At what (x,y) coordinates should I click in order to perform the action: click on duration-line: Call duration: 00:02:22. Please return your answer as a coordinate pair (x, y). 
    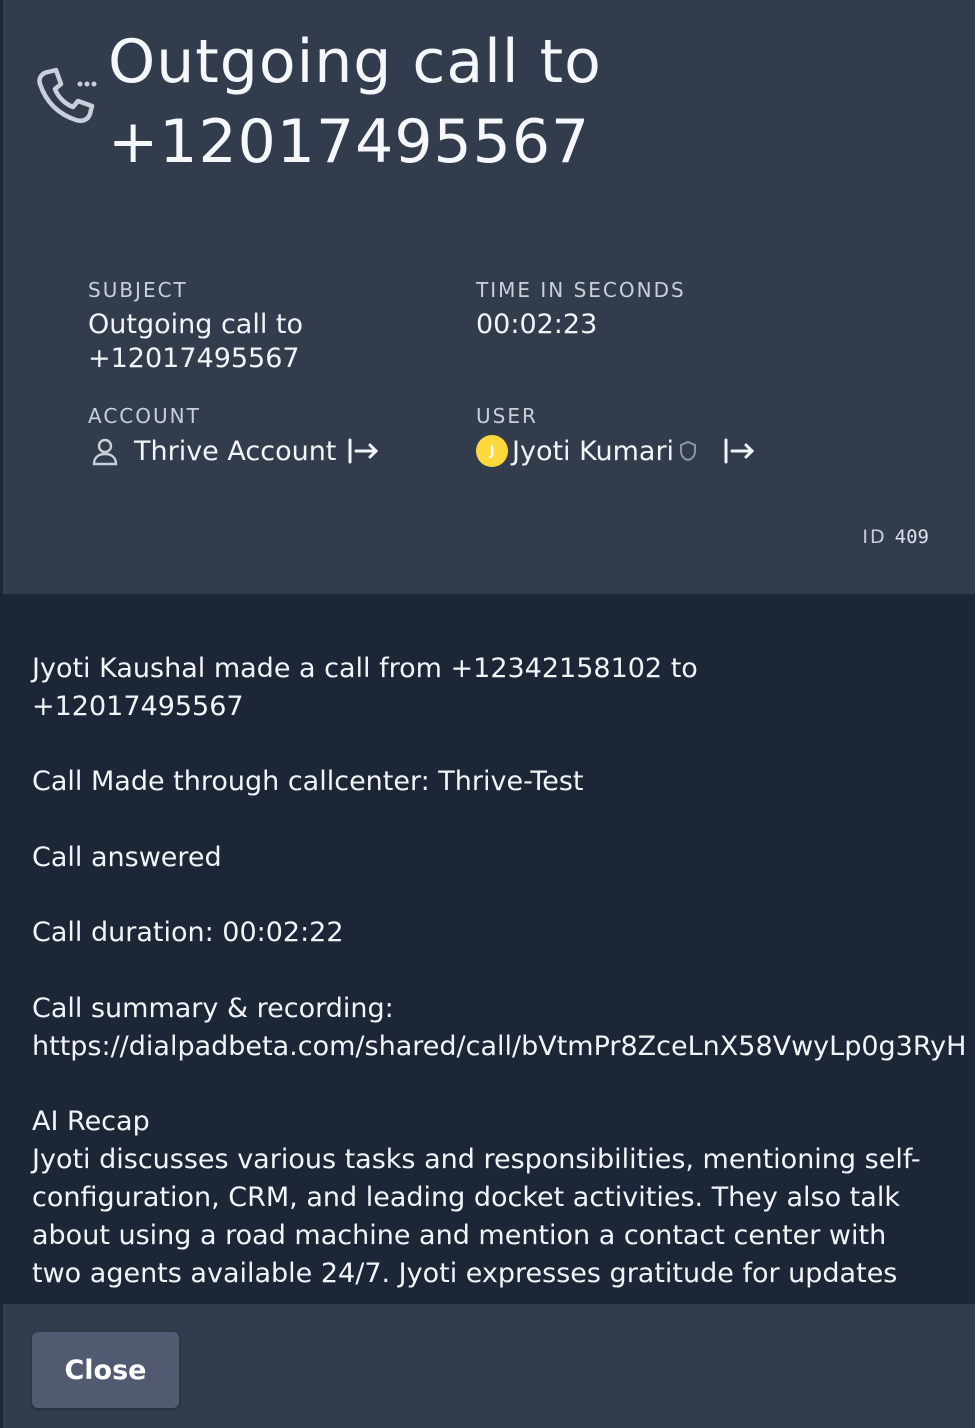
    Looking at the image, I should click on (188, 932).